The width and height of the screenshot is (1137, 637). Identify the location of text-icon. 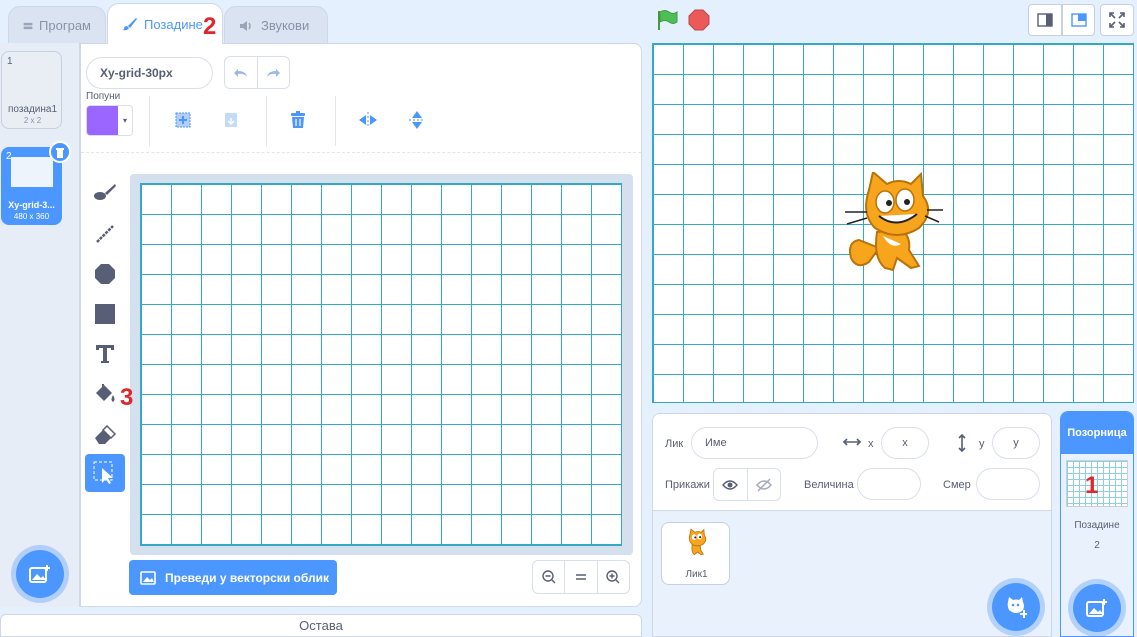
(105, 354).